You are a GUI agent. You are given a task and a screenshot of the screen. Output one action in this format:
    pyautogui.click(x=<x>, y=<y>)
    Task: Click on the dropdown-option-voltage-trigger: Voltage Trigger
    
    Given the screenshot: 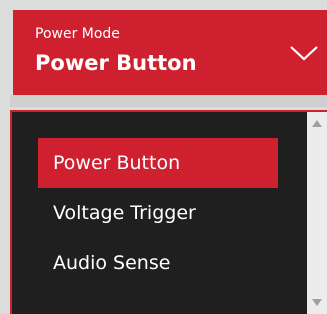 What is the action you would take?
    pyautogui.click(x=158, y=213)
    